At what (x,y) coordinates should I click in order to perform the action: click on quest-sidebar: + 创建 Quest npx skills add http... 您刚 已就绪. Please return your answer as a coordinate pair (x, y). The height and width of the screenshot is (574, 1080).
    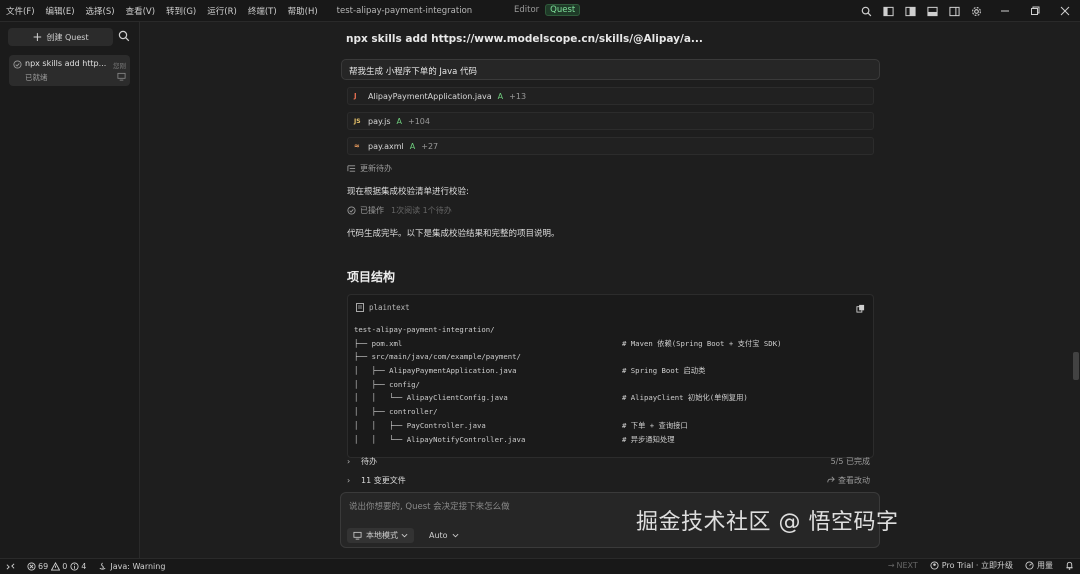
    Looking at the image, I should click on (70, 290).